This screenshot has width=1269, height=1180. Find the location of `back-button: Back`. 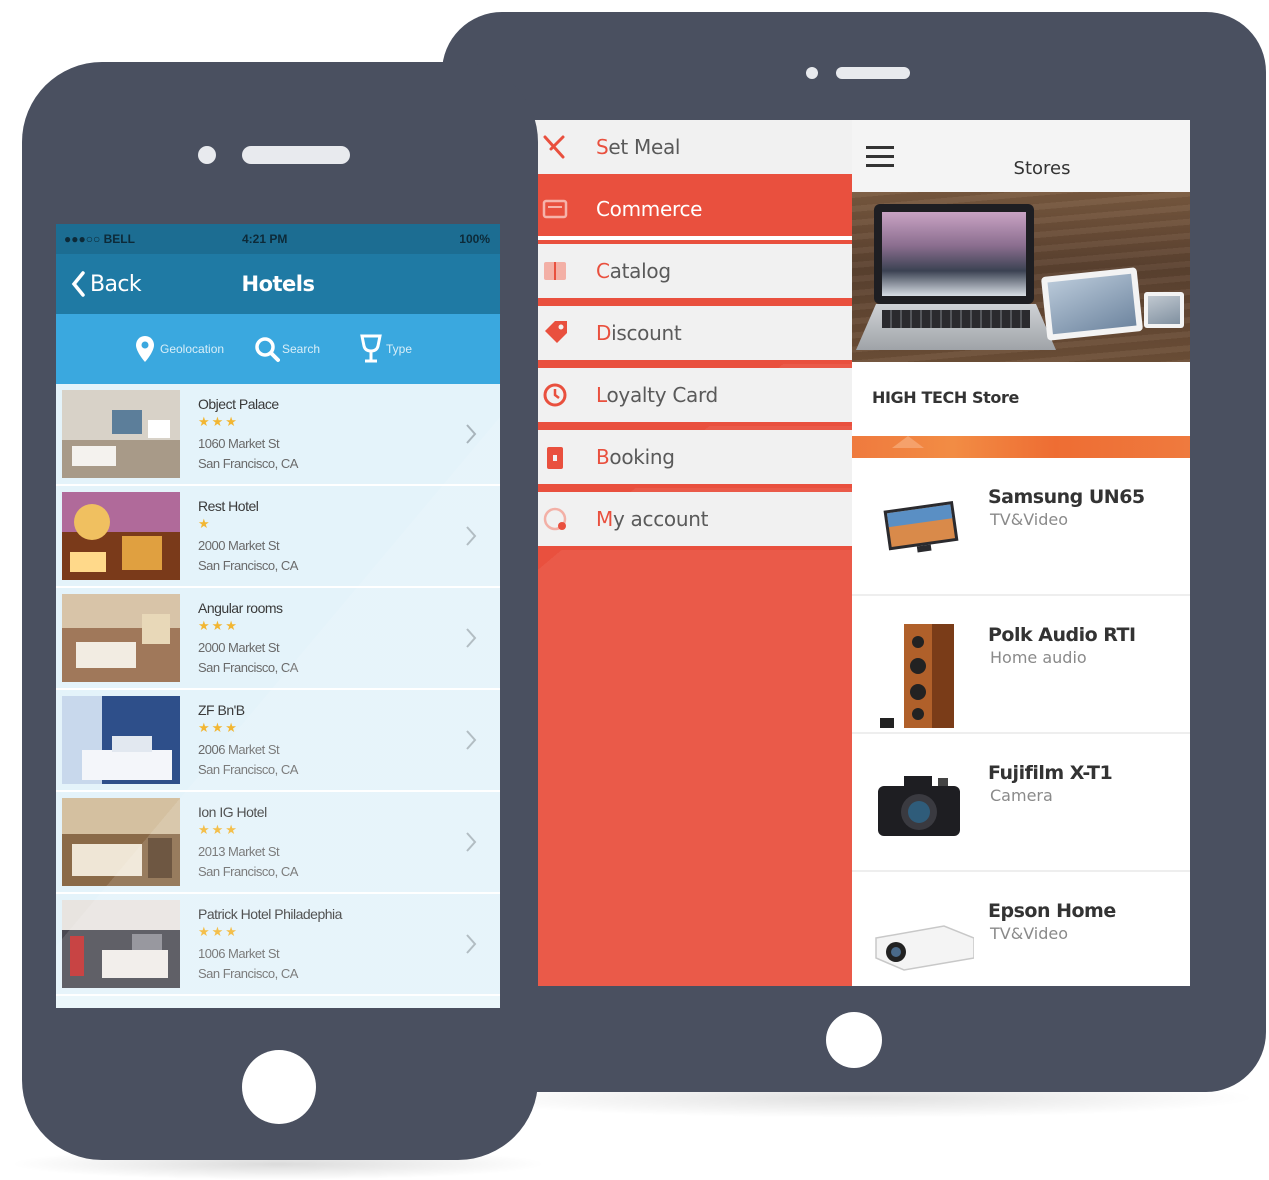

back-button: Back is located at coordinates (116, 284).